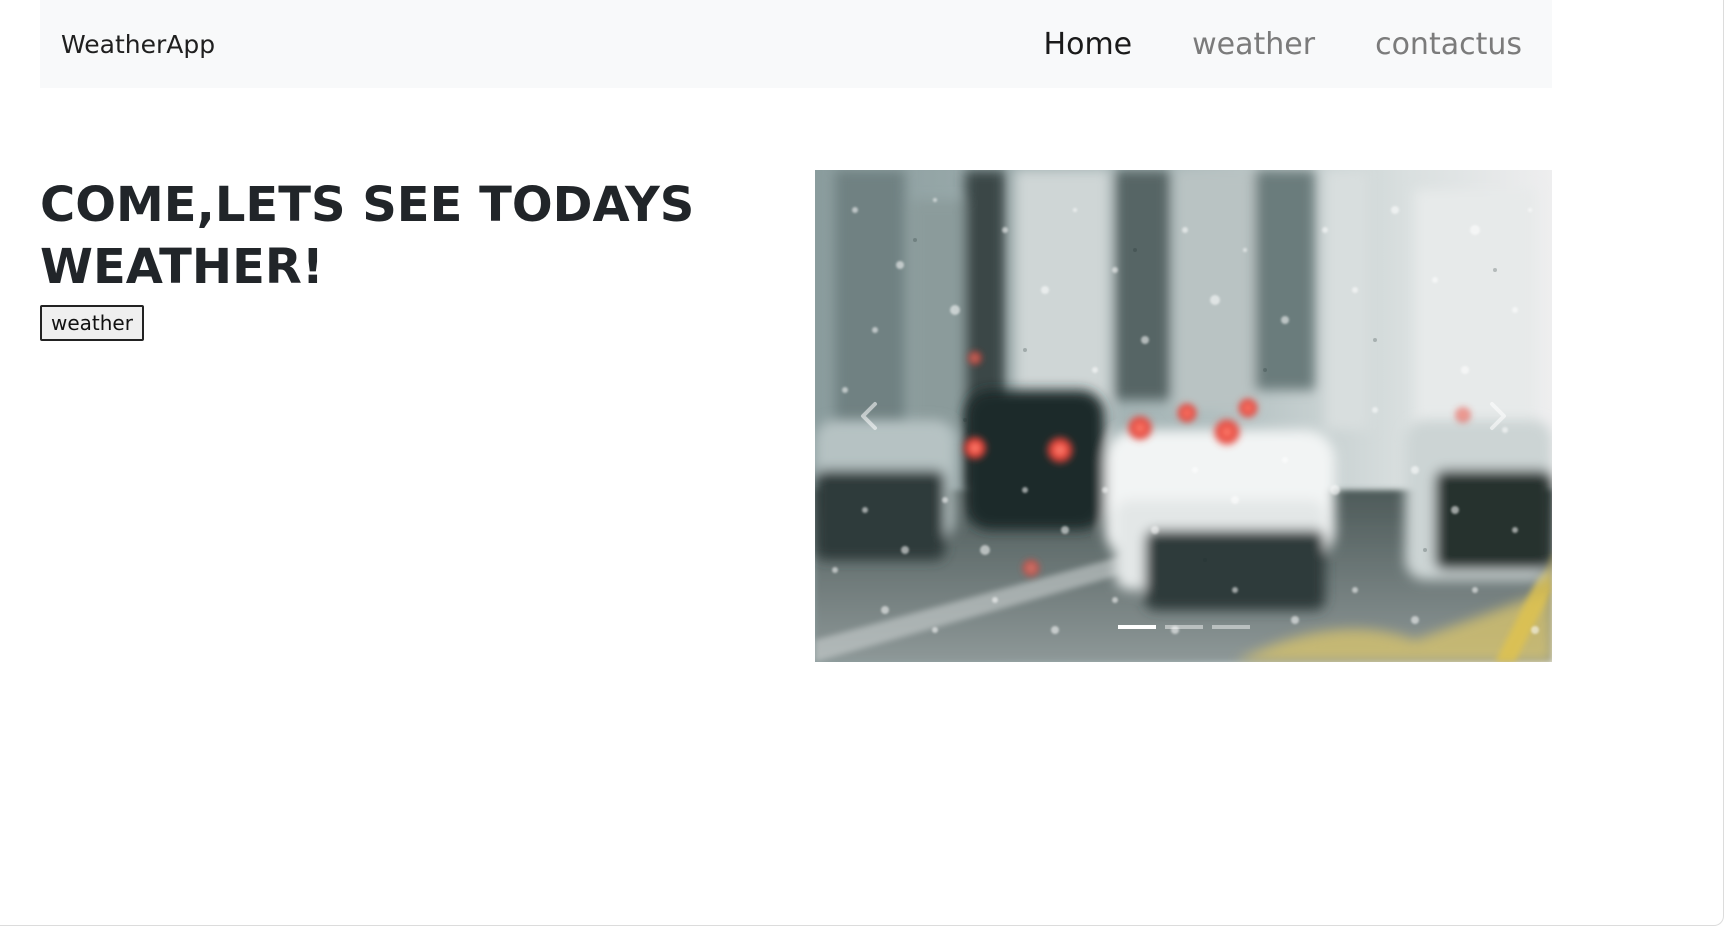 The height and width of the screenshot is (928, 1729). Describe the element at coordinates (92, 323) in the screenshot. I see `weather-button: weather` at that location.